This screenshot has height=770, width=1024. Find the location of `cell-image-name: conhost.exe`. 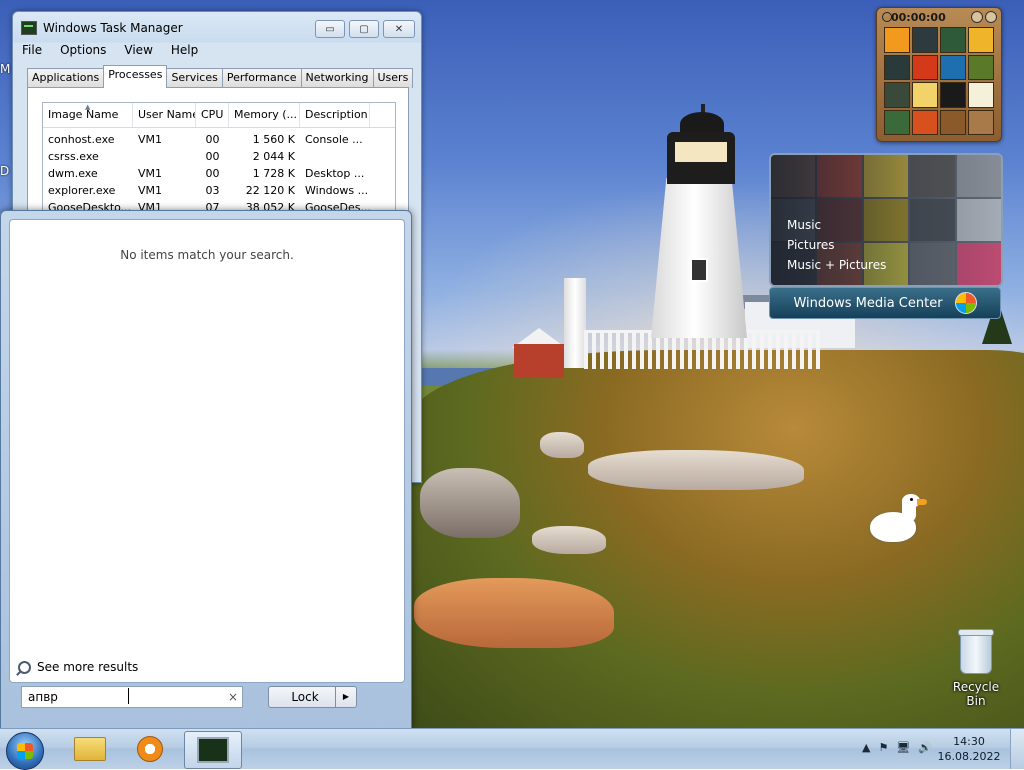

cell-image-name: conhost.exe is located at coordinates (81, 139).